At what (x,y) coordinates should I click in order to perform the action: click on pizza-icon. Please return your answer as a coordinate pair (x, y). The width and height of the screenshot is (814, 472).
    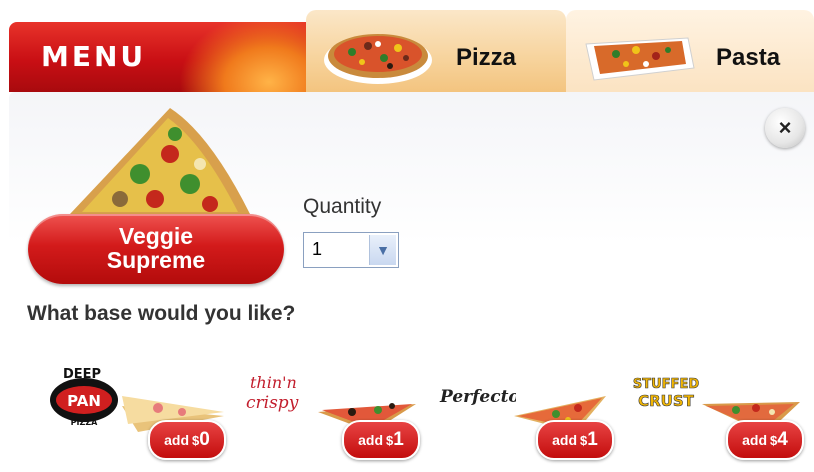
    Looking at the image, I should click on (378, 59).